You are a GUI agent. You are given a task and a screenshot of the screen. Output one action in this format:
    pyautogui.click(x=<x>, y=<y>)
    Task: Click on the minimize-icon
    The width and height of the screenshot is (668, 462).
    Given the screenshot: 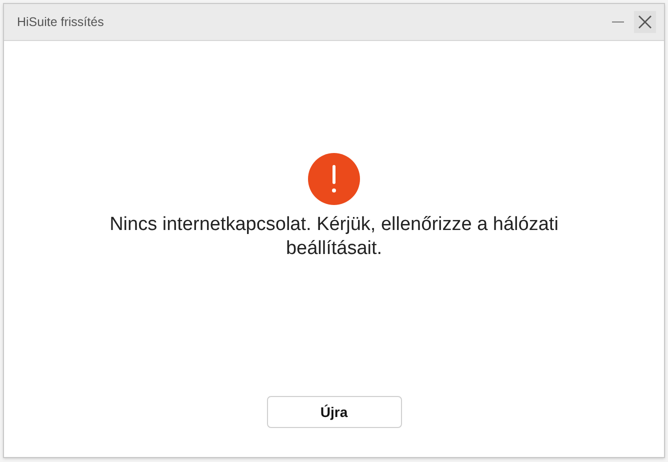 What is the action you would take?
    pyautogui.click(x=618, y=22)
    